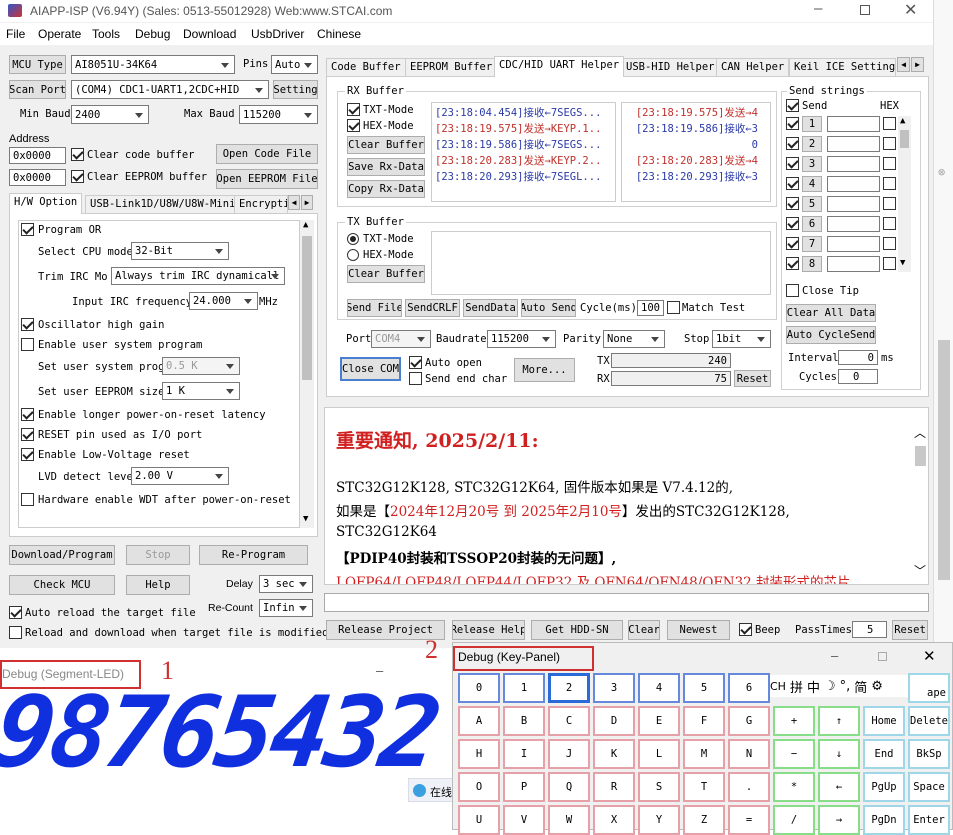 The width and height of the screenshot is (953, 835). I want to click on tab-hw-option: H/W Option, so click(46, 203).